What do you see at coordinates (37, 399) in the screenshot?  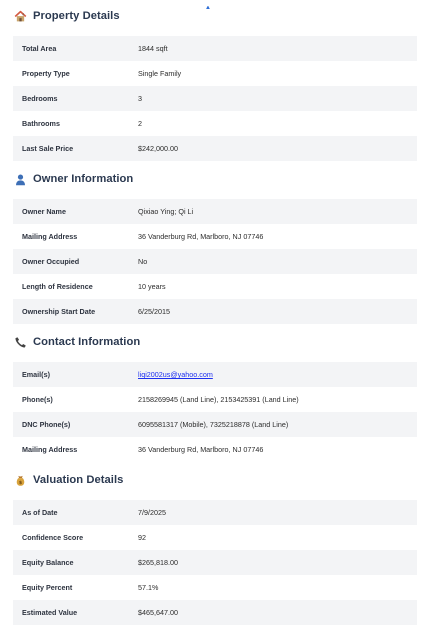 I see `field-label: Phone(s)` at bounding box center [37, 399].